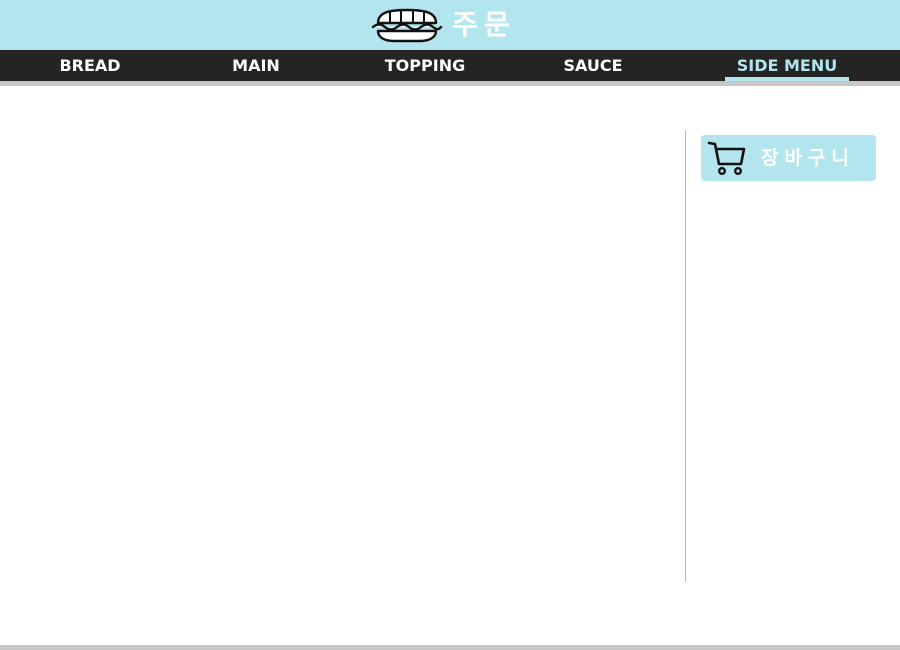  Describe the element at coordinates (450, 647) in the screenshot. I see `footer-divider` at that location.